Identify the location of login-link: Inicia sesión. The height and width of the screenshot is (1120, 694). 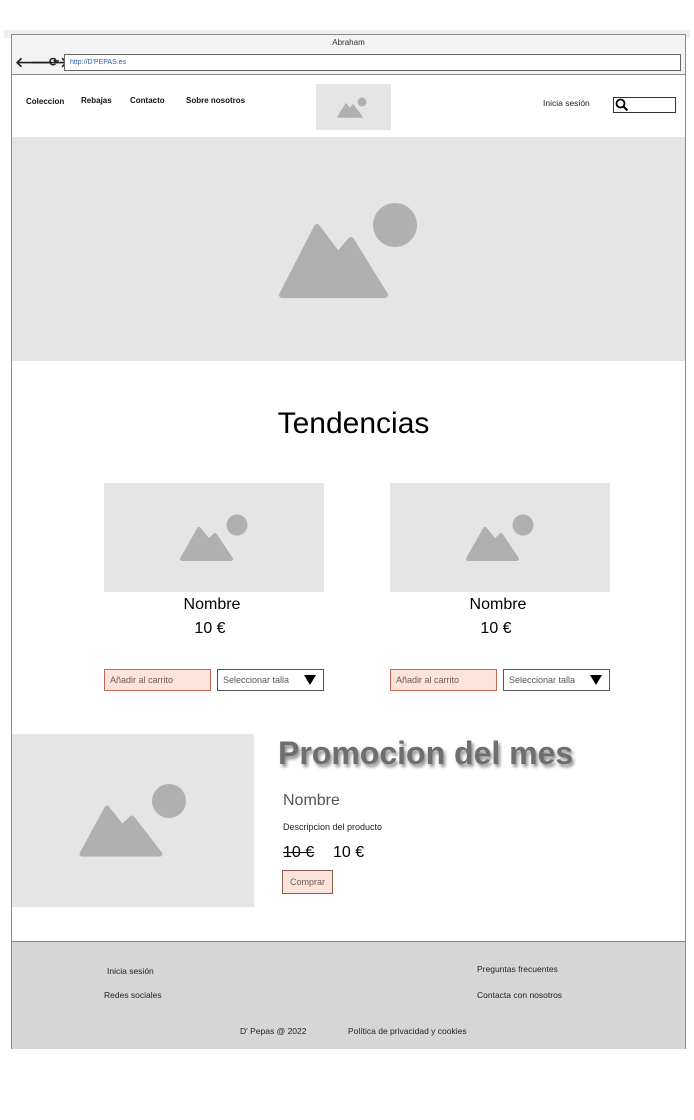
(566, 103).